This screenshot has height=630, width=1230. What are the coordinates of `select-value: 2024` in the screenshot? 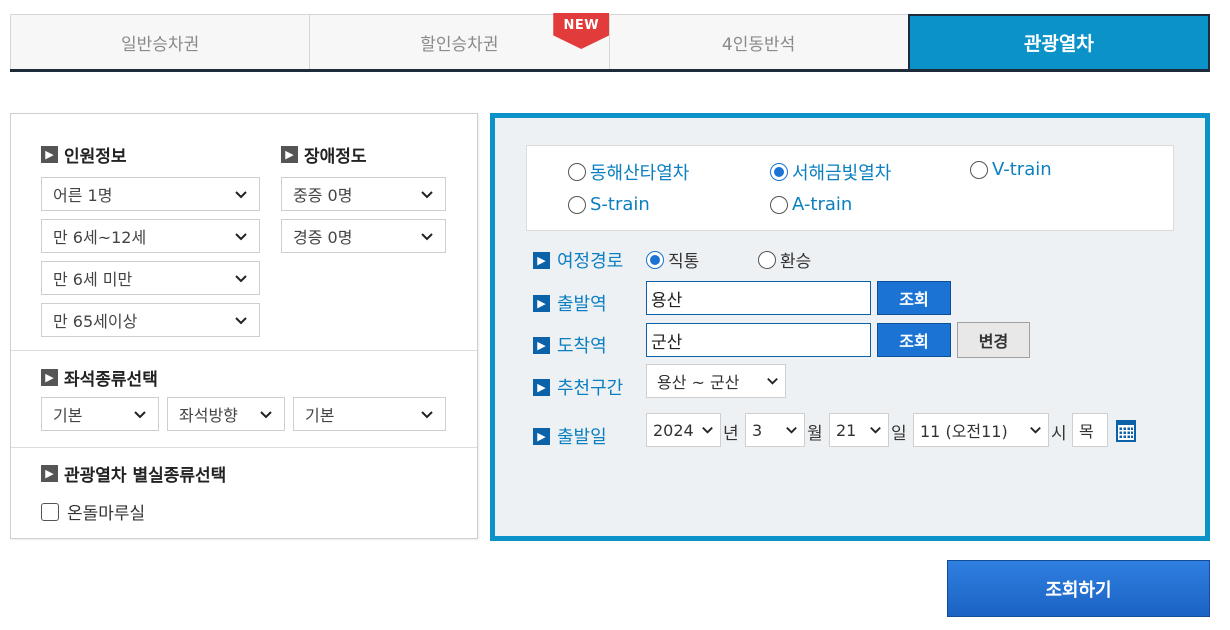 It's located at (673, 430).